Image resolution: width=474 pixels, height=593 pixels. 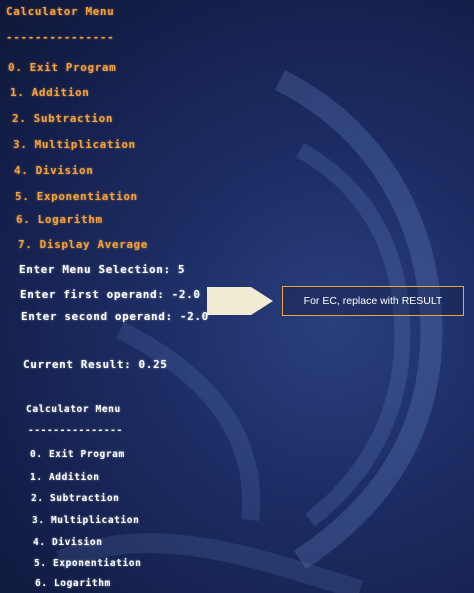 I want to click on annotation-note: For EC, replace with RESULT, so click(x=373, y=301).